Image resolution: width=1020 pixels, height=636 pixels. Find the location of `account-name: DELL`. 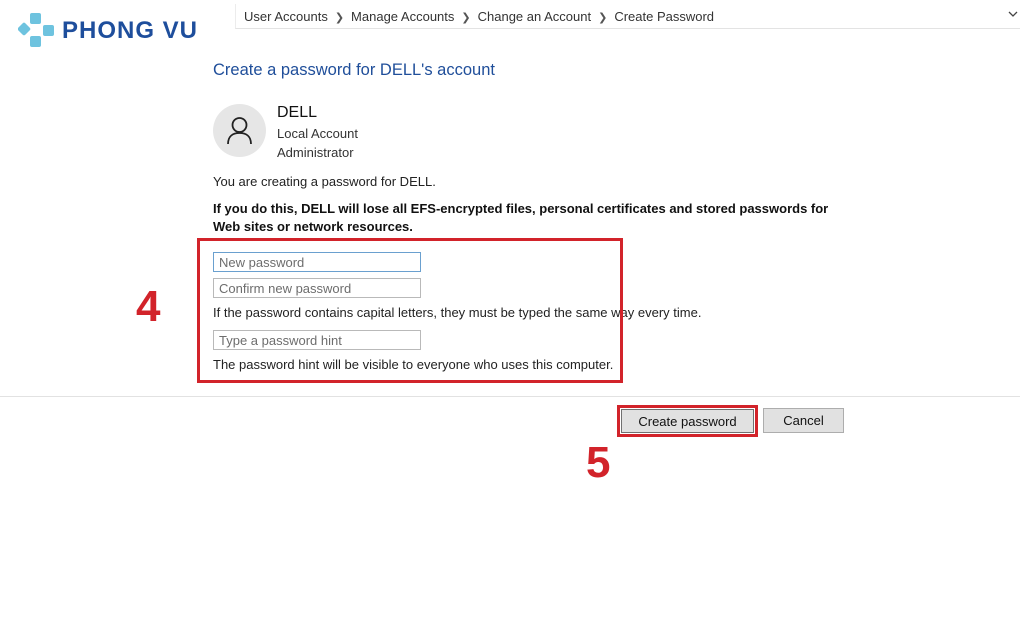

account-name: DELL is located at coordinates (297, 112).